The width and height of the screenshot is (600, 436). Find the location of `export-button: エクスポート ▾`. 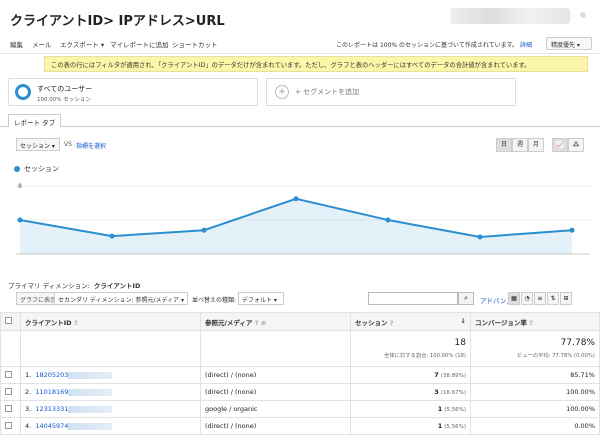

export-button: エクスポート ▾ is located at coordinates (82, 44).